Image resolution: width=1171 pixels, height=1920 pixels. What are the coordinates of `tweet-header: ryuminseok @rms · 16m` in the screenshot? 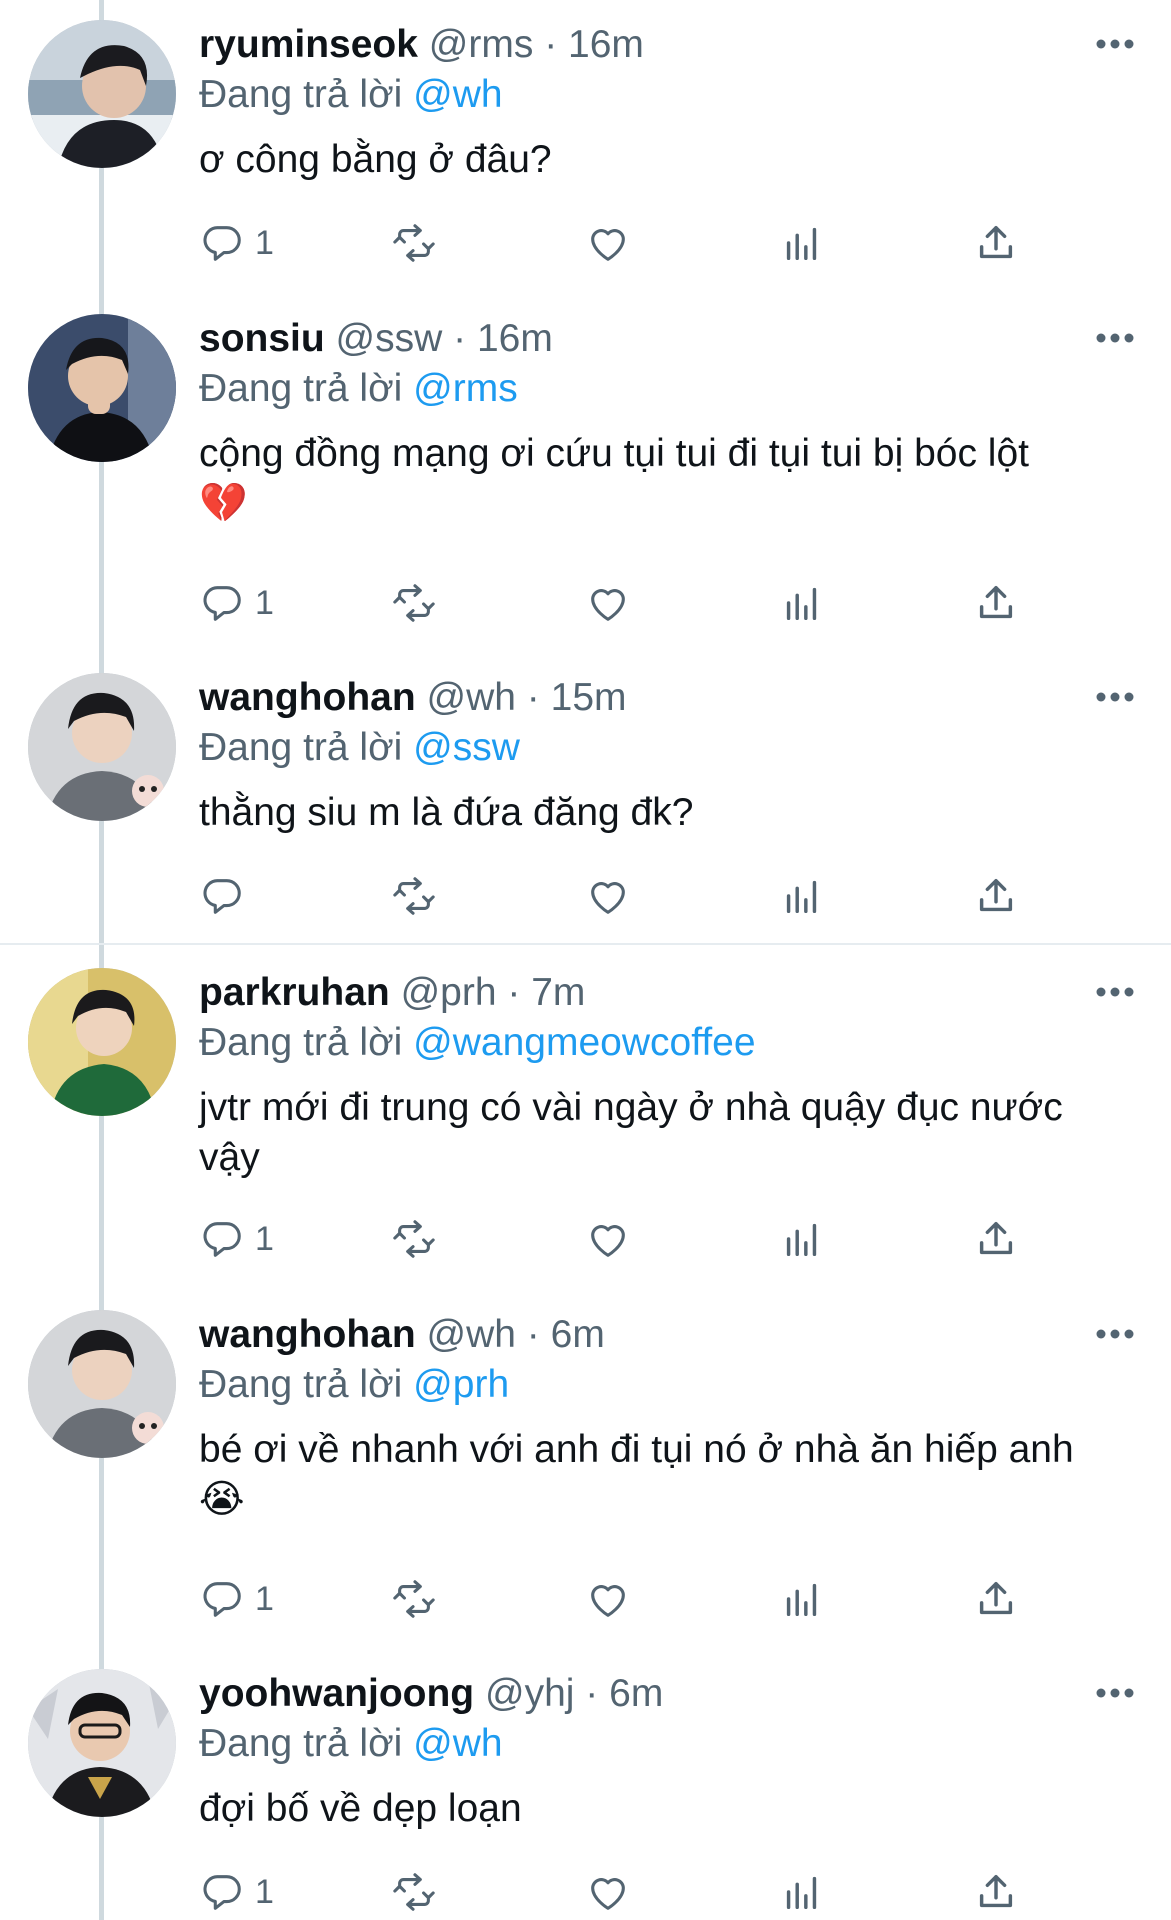 It's located at (659, 45).